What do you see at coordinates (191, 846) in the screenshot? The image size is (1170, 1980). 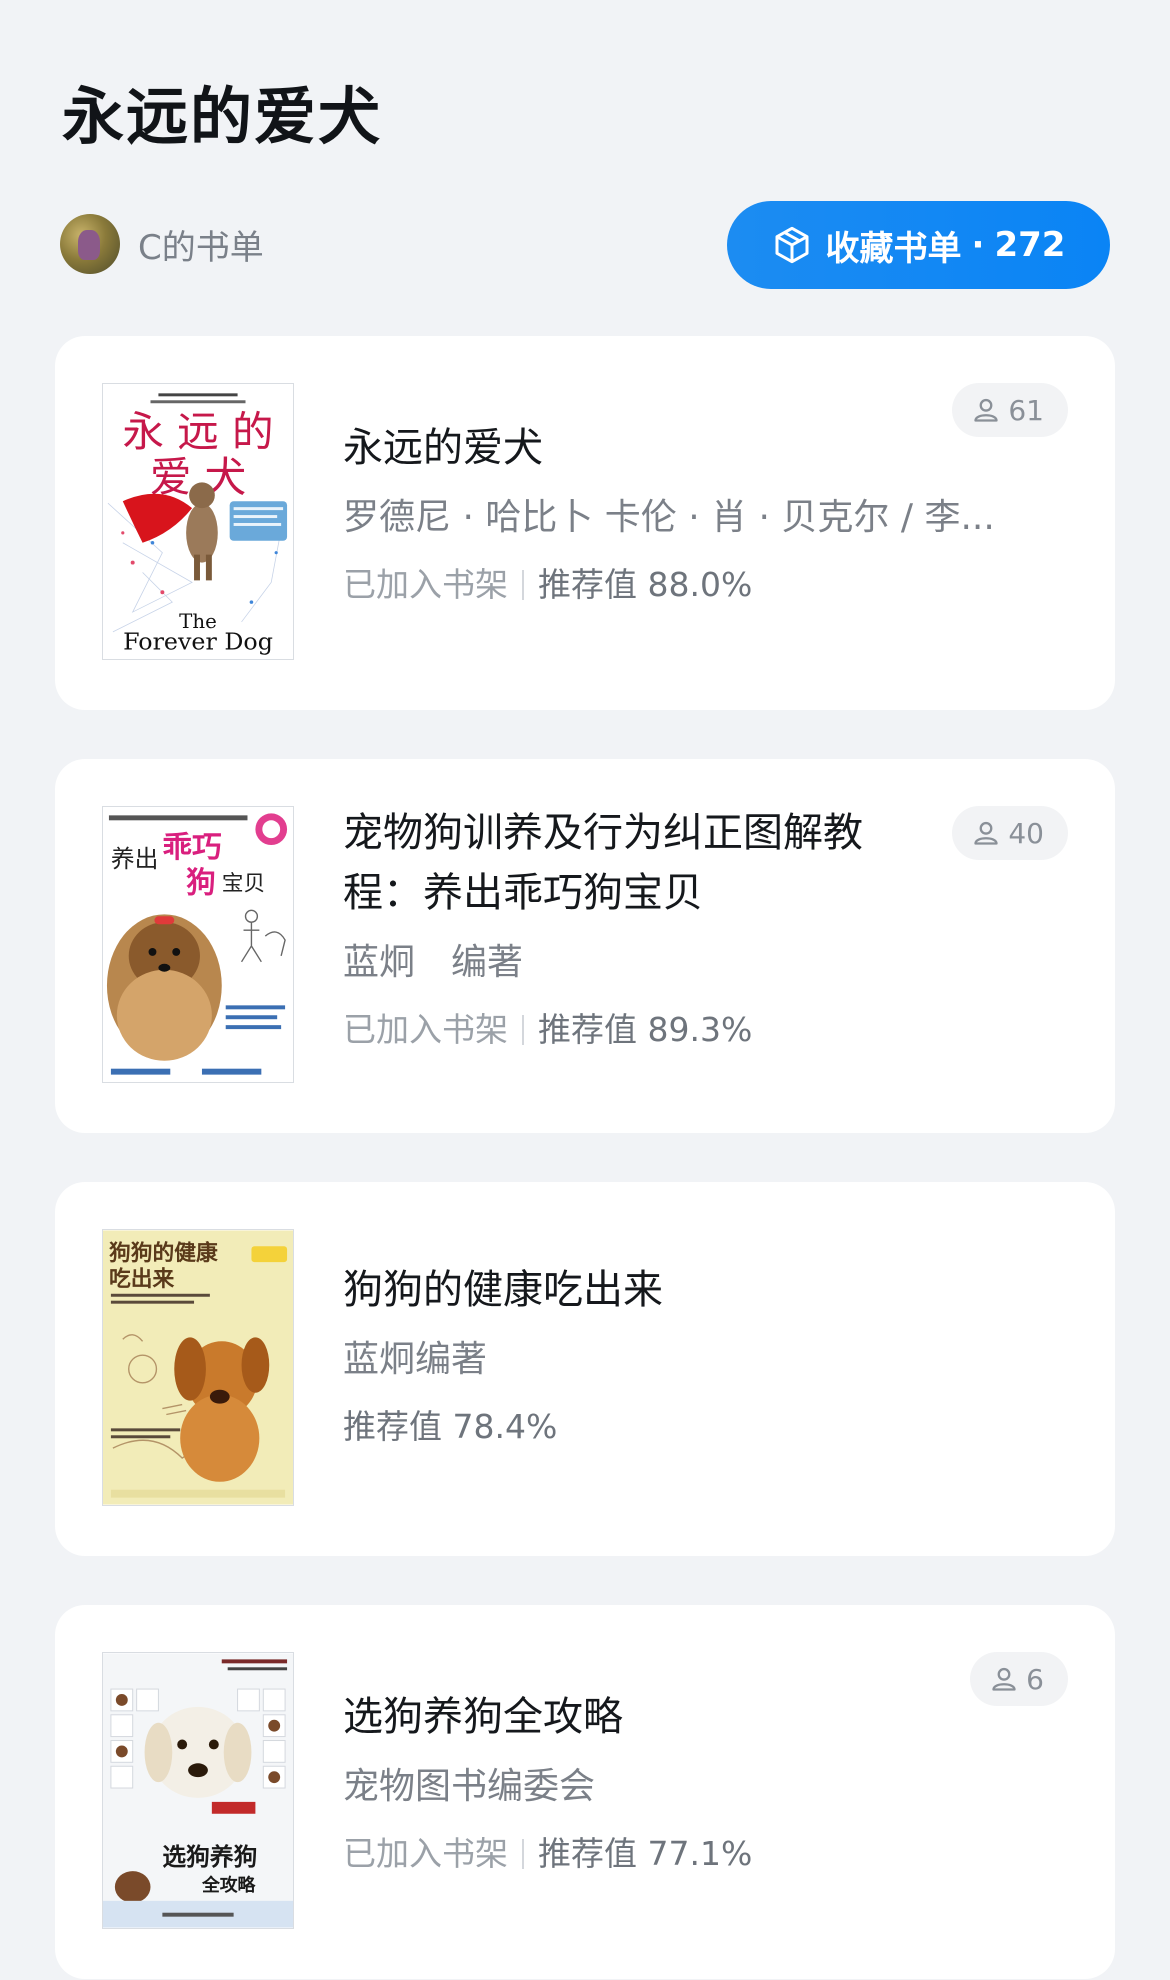 I see `svg-text: 乖巧` at bounding box center [191, 846].